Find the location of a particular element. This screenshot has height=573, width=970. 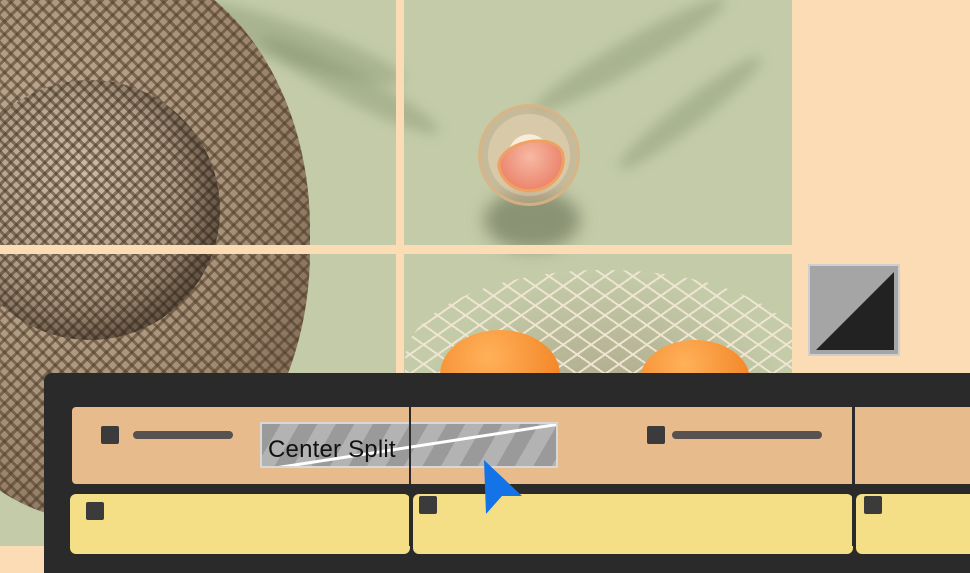

diagonal-split-glyph is located at coordinates (855, 311).